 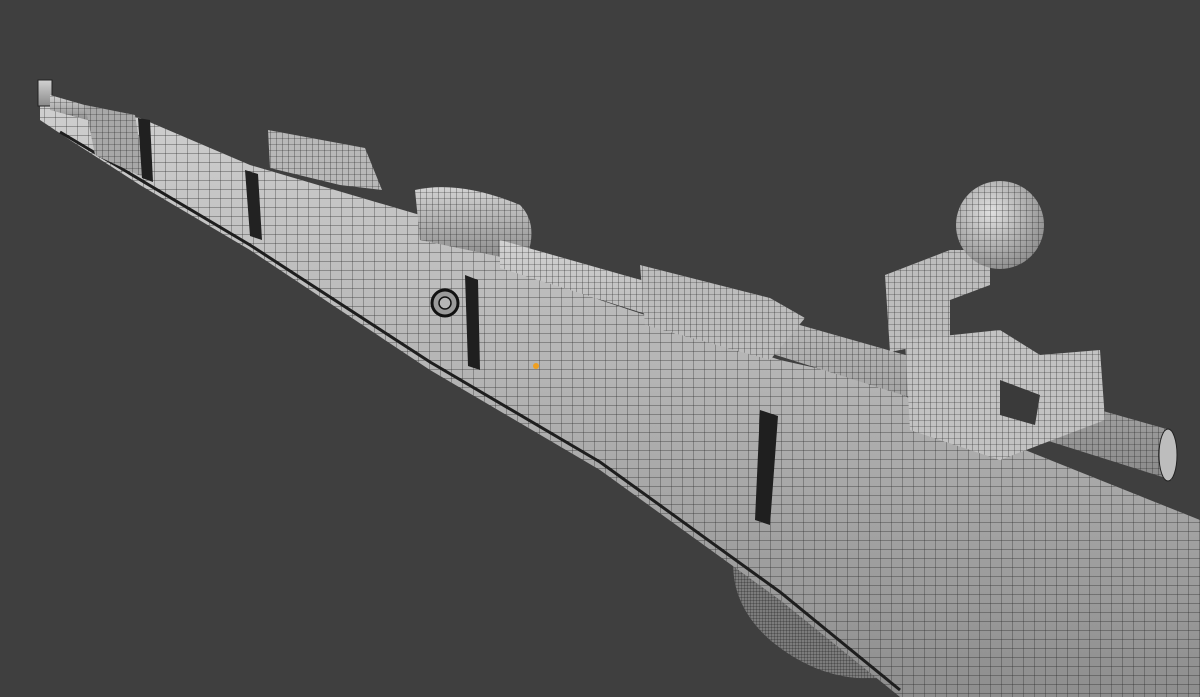 What do you see at coordinates (1000, 225) in the screenshot?
I see `bolt-handle-knob` at bounding box center [1000, 225].